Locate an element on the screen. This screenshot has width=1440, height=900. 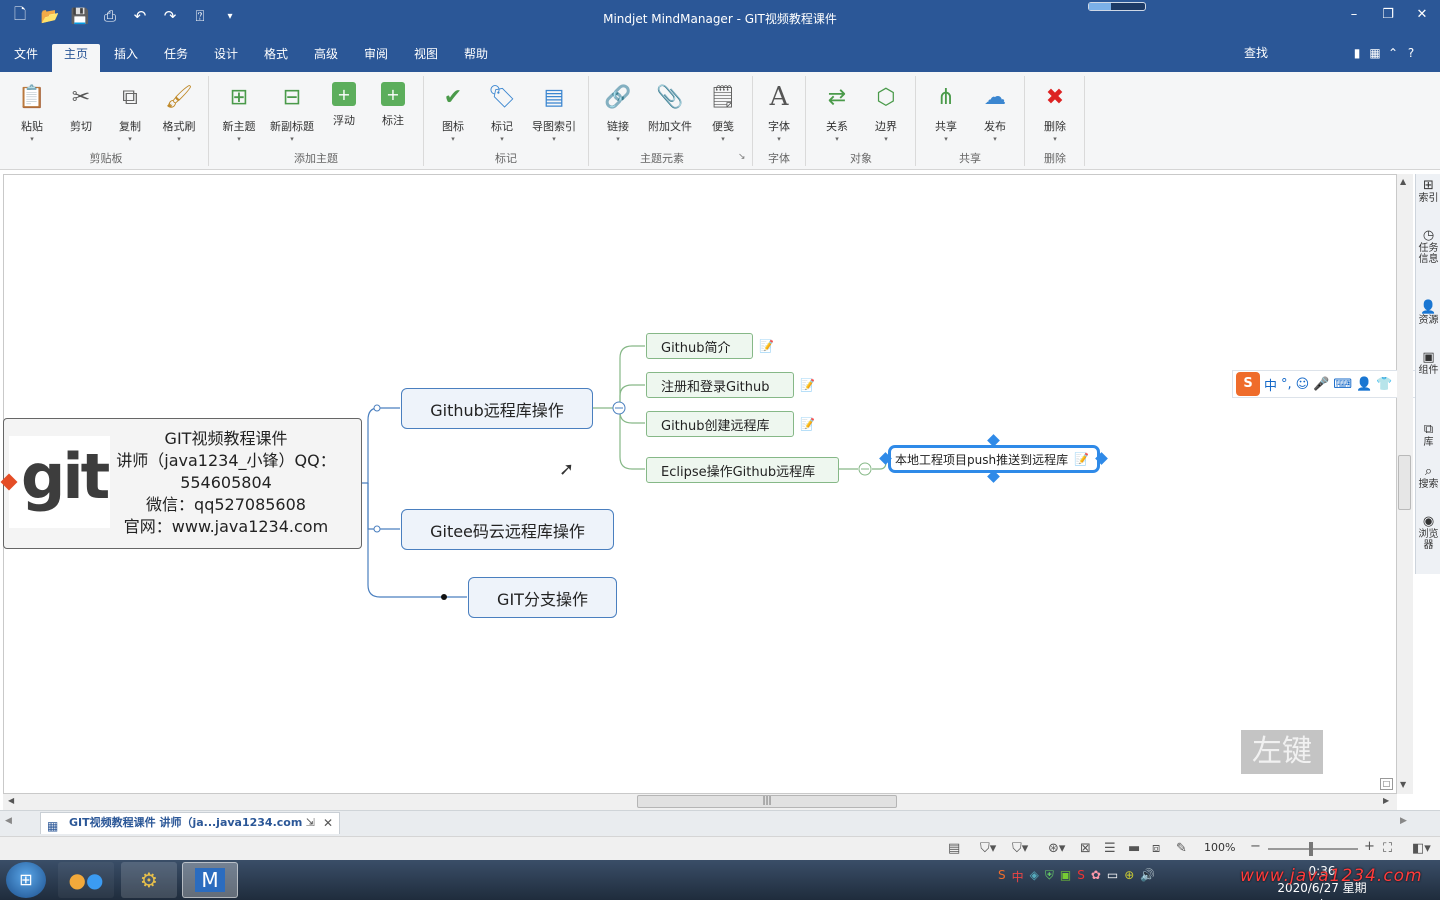
filter-icon: ⛉▾ is located at coordinates (988, 848).